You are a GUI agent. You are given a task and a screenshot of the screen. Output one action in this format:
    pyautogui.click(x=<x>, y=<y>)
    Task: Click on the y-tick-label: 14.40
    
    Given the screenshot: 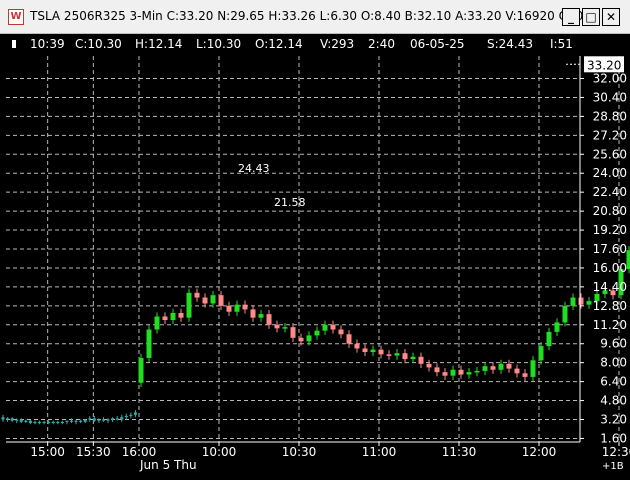 What is the action you would take?
    pyautogui.click(x=610, y=287)
    